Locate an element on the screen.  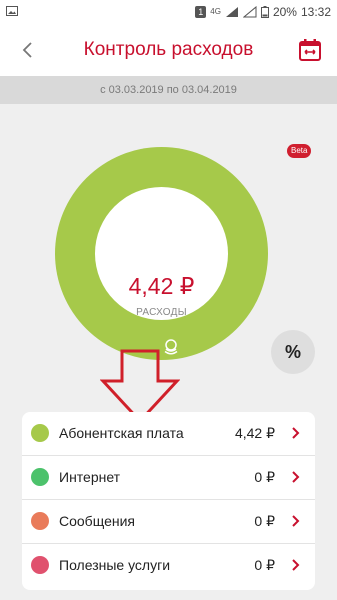
status-right: 1 4G 20% 13:32 is located at coordinates (263, 12).